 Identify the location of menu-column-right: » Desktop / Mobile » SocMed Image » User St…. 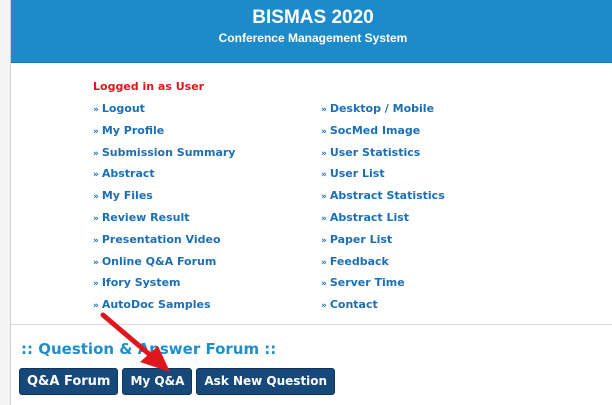
(383, 211).